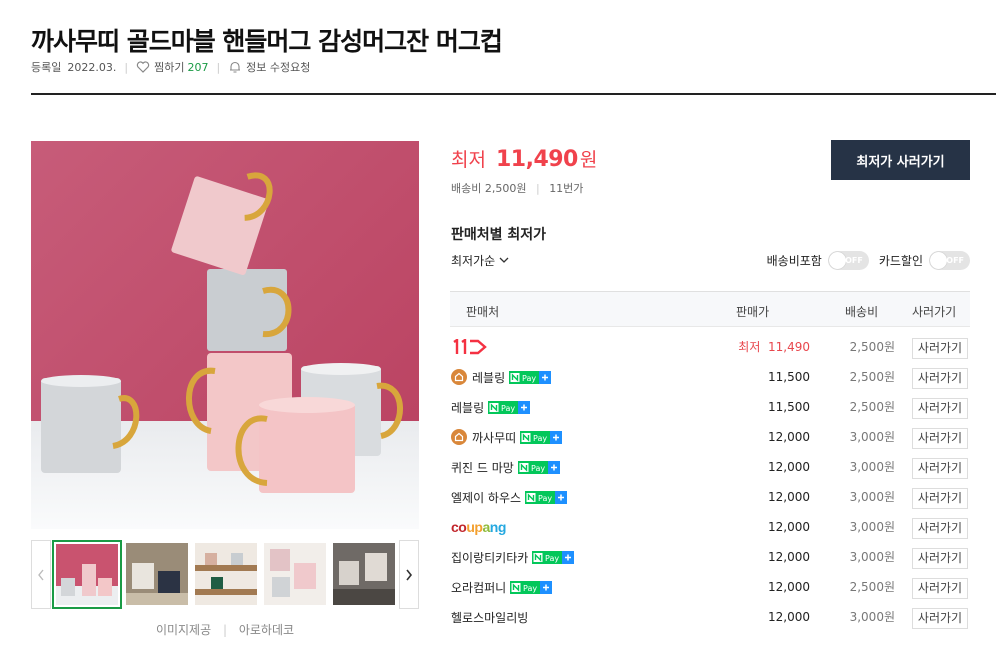  I want to click on table-row: 레블링 Pay 11,500 2,500원 사러가기, so click(710, 407).